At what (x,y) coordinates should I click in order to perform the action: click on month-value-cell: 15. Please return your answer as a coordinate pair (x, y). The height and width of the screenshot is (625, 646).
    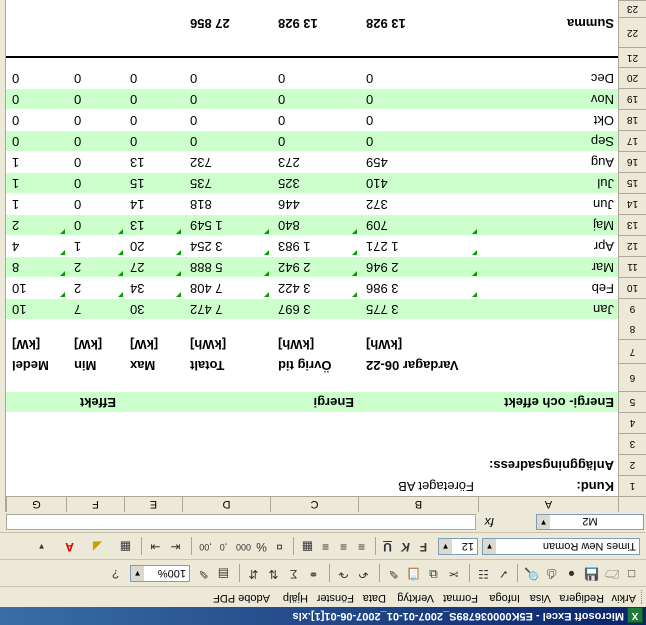
    Looking at the image, I should click on (156, 183).